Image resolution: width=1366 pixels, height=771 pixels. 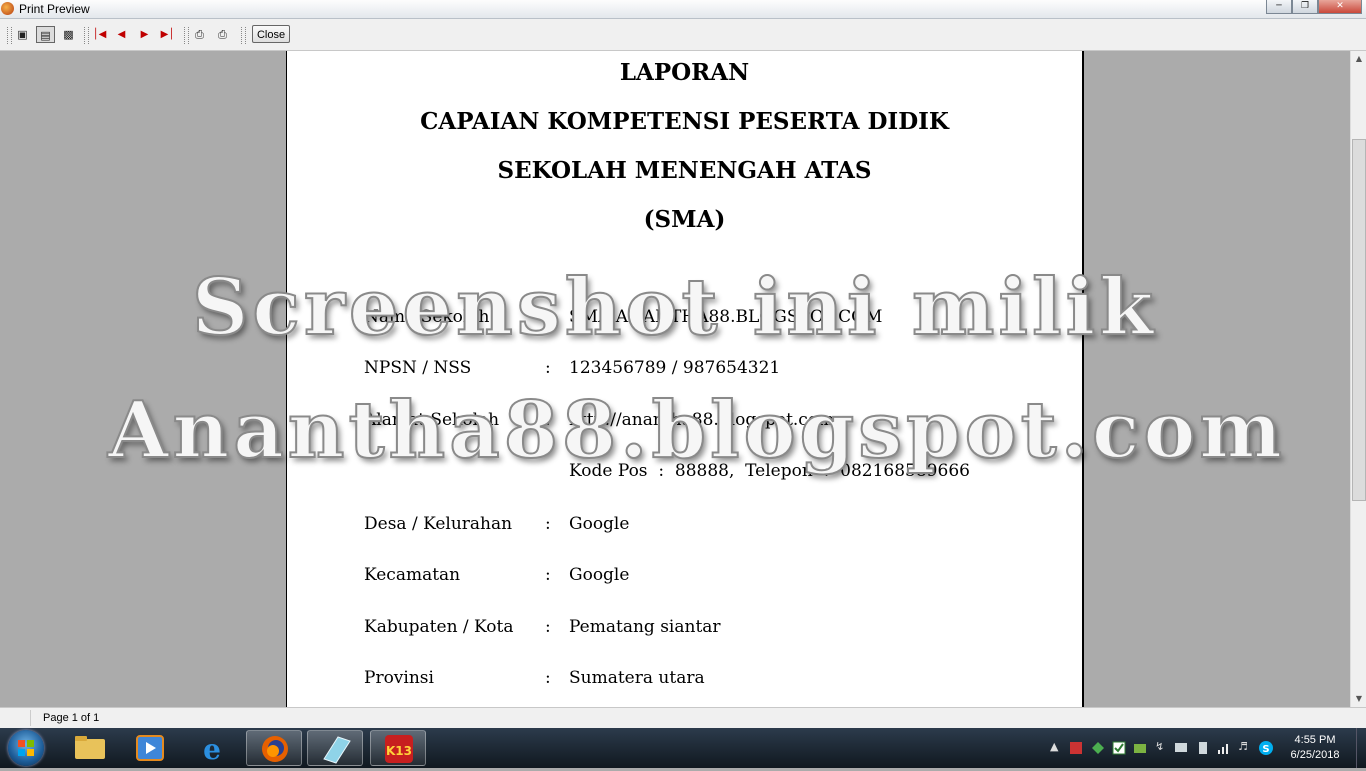 I want to click on show-hidden-icons-icon: ▲, so click(x=1054, y=746).